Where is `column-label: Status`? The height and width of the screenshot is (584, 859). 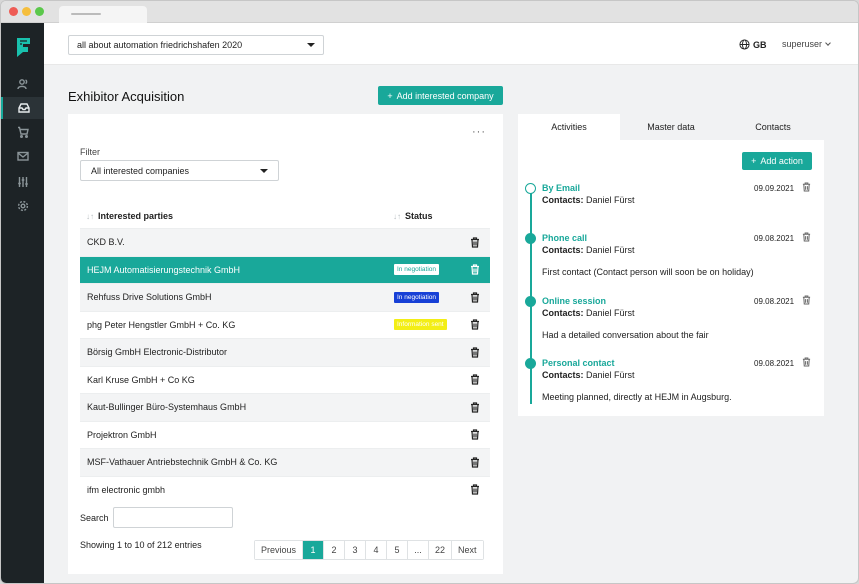 column-label: Status is located at coordinates (419, 216).